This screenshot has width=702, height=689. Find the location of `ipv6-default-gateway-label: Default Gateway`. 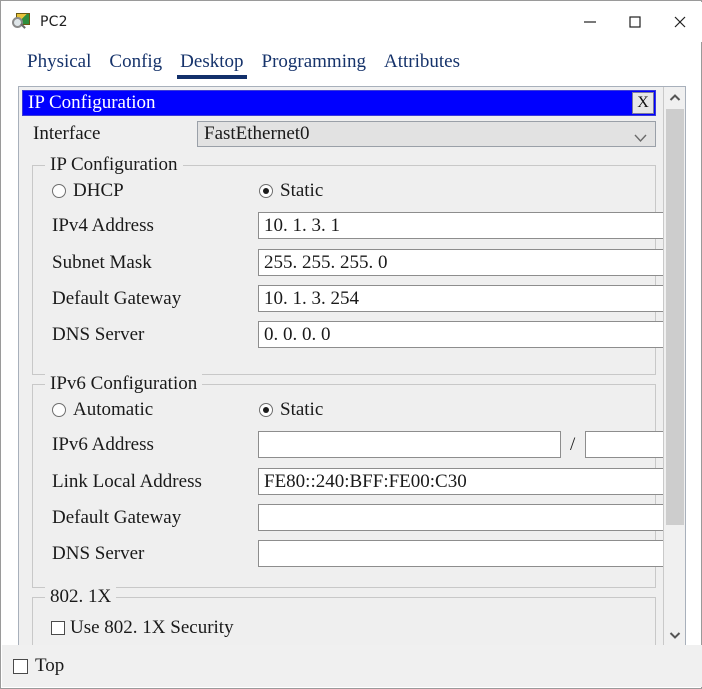

ipv6-default-gateway-label: Default Gateway is located at coordinates (117, 517).